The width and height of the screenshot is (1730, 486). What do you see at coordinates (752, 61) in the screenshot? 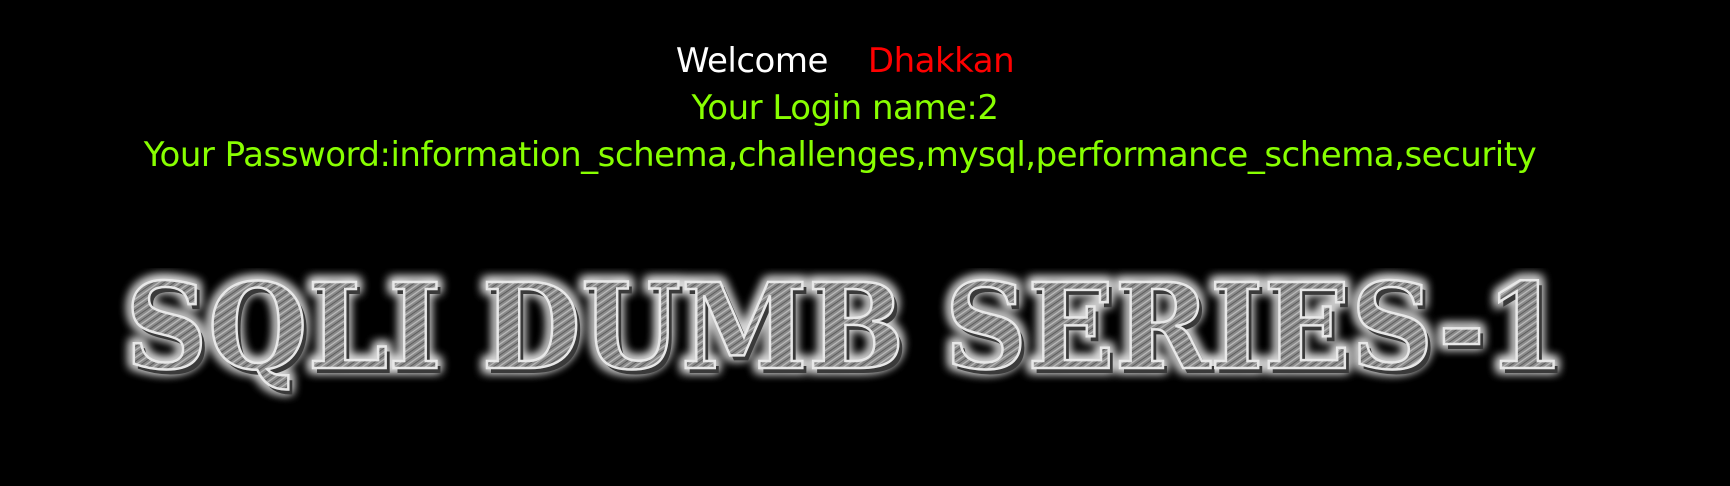
I see `welcome-label: Welcome` at bounding box center [752, 61].